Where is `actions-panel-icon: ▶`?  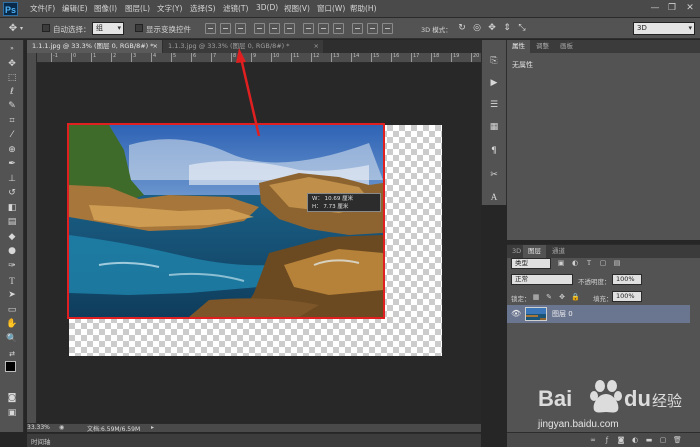 actions-panel-icon: ▶ is located at coordinates (494, 83).